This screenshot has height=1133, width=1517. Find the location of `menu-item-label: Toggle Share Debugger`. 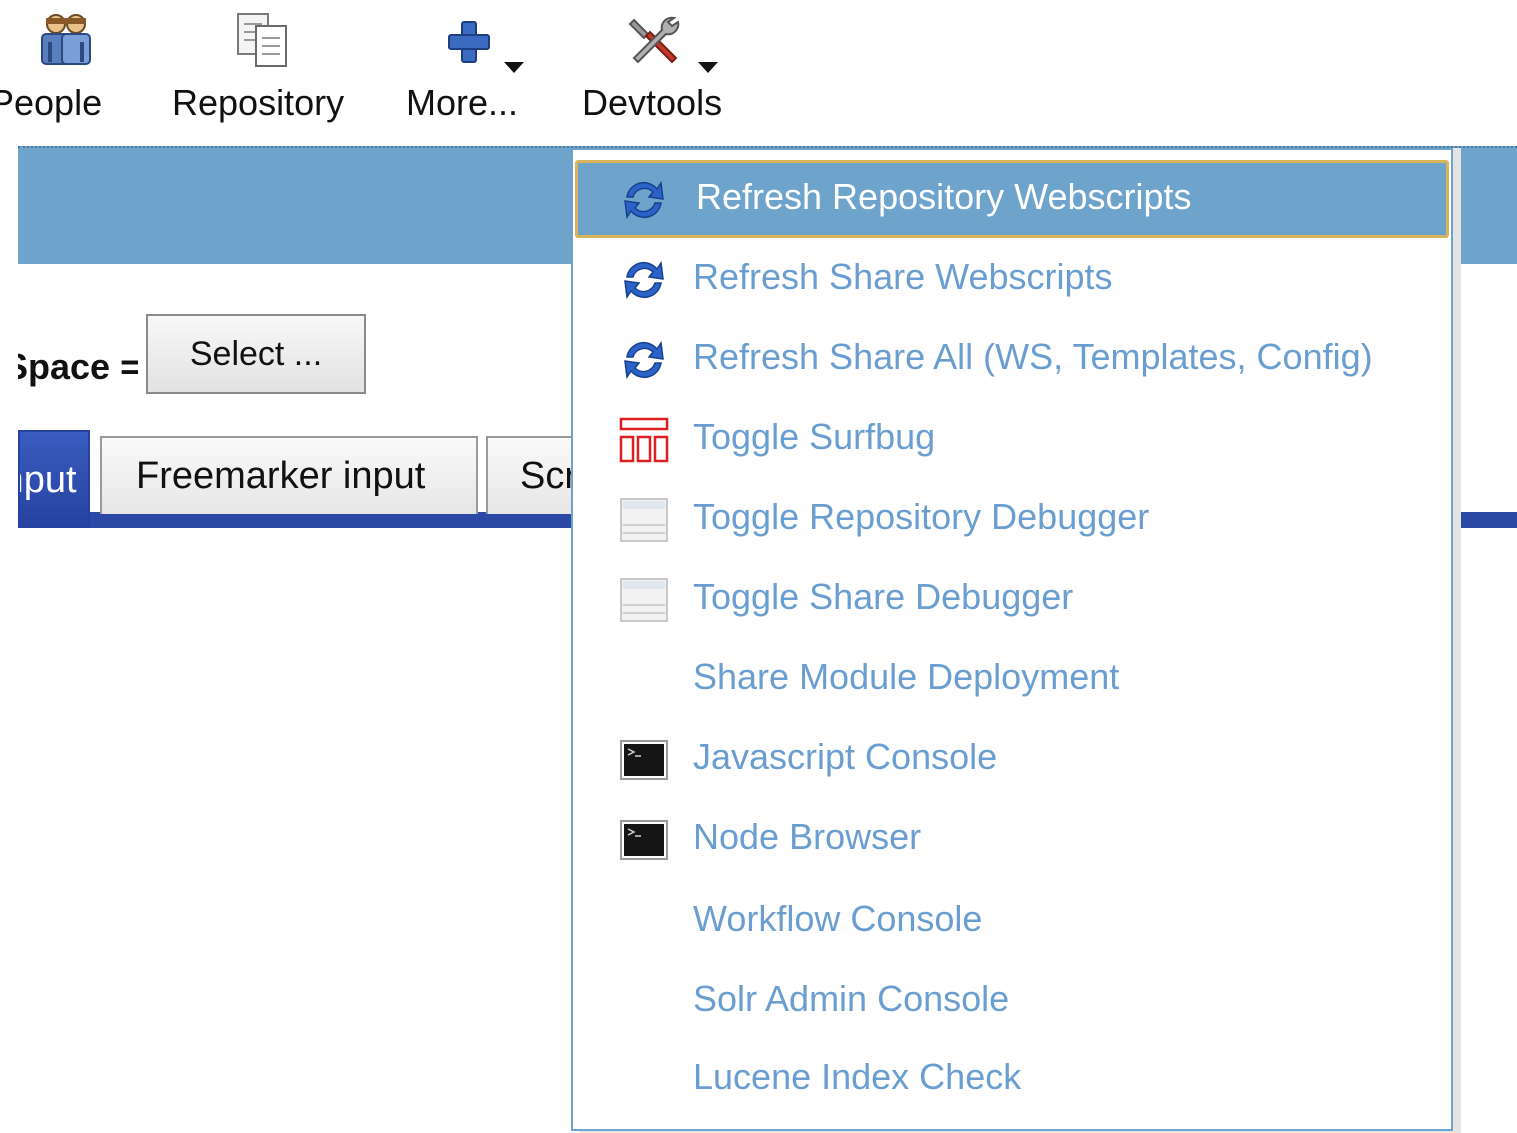

menu-item-label: Toggle Share Debugger is located at coordinates (883, 596).